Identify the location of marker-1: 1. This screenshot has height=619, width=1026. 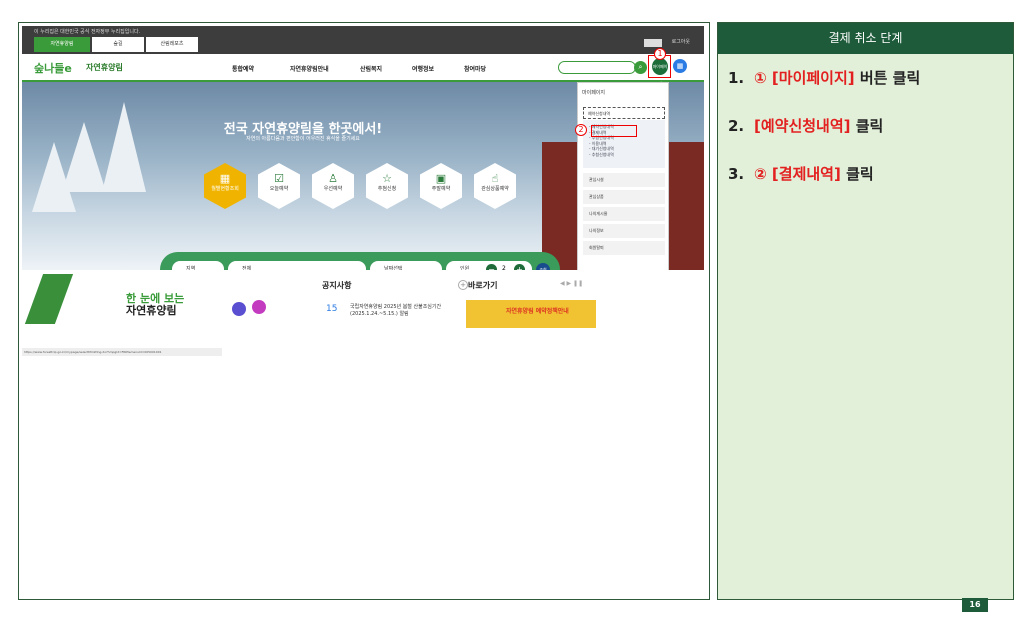
(660, 54).